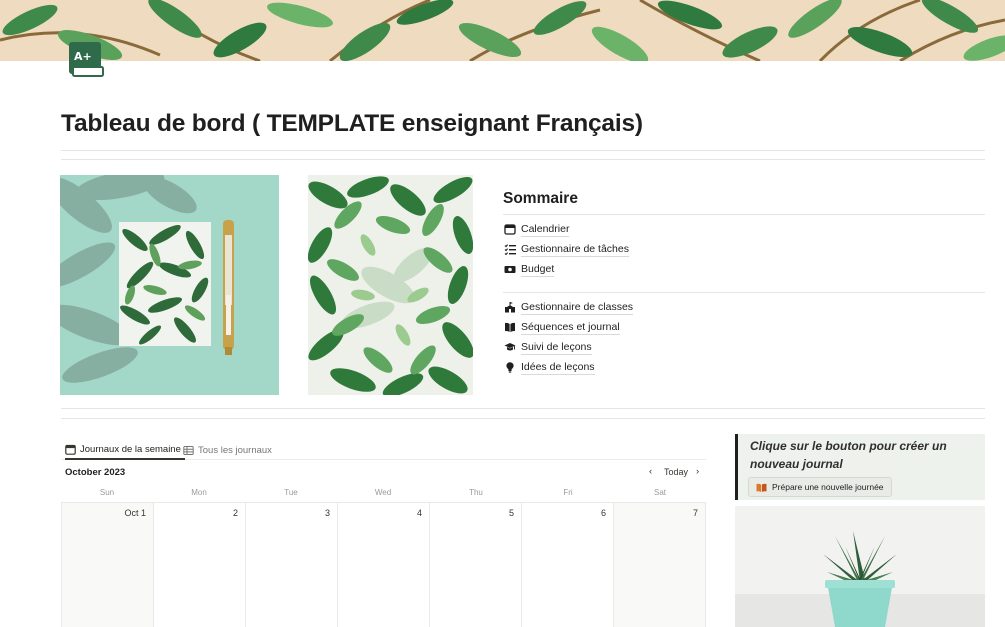 The image size is (1005, 627). Describe the element at coordinates (509, 347) in the screenshot. I see `graduation-cap-icon` at that location.